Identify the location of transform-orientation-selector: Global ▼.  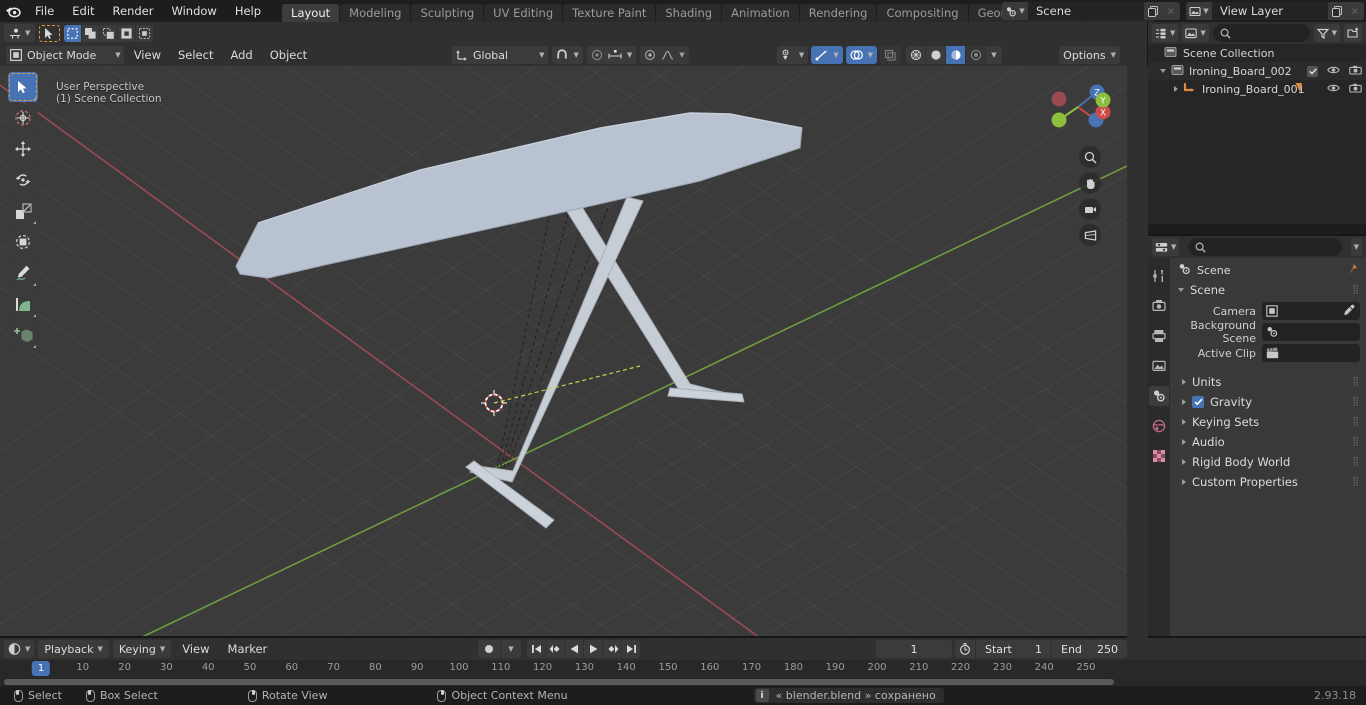
(500, 55).